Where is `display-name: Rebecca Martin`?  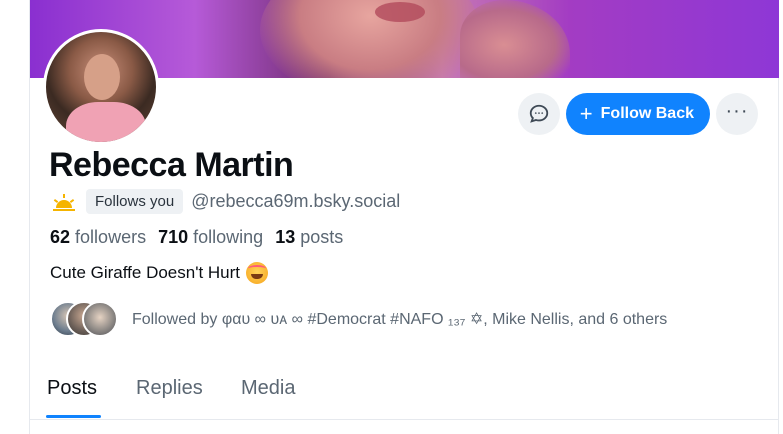 display-name: Rebecca Martin is located at coordinates (171, 165).